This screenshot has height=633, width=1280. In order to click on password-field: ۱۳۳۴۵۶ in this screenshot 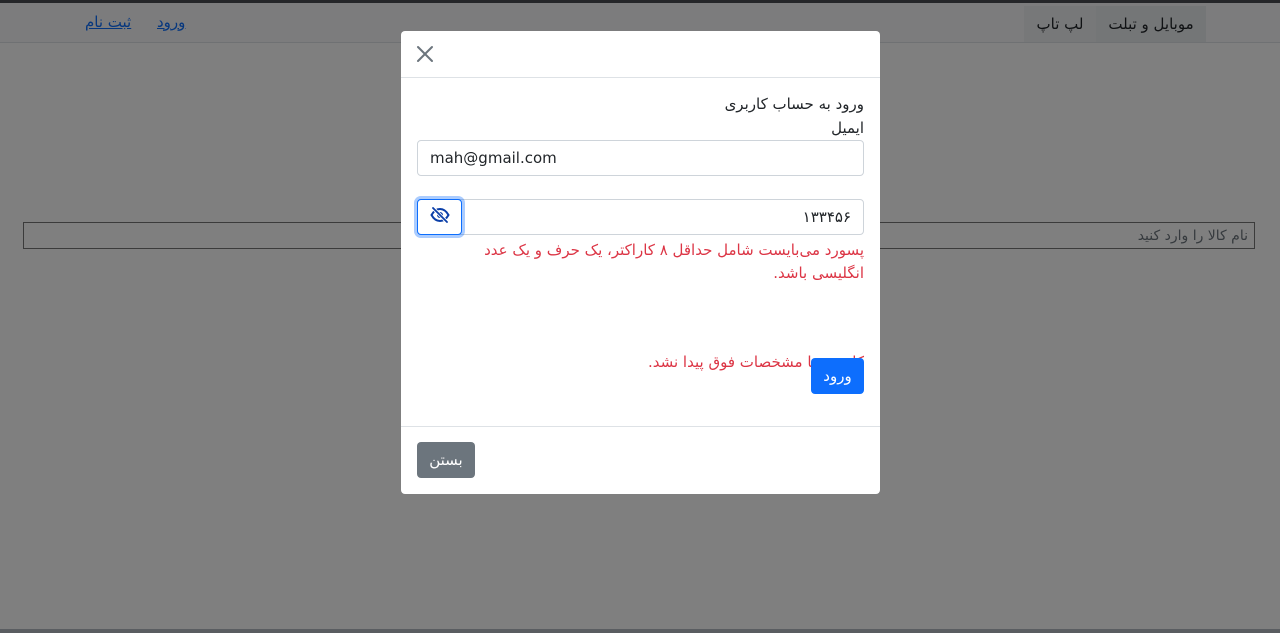, I will do `click(640, 217)`.